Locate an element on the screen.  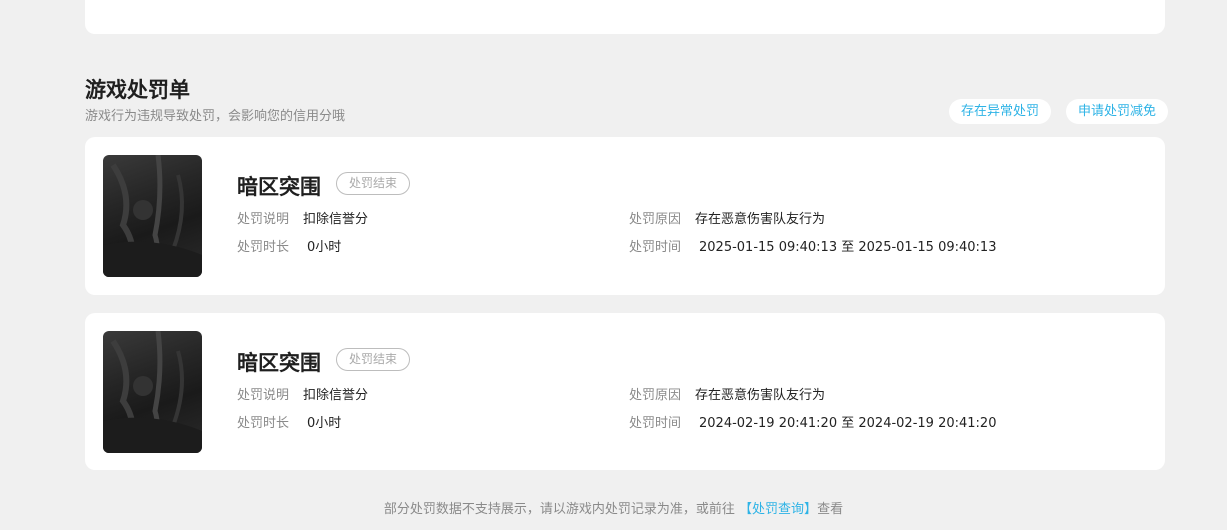
penalty-end-time: 2025-01-15 09:40:13 is located at coordinates (927, 247).